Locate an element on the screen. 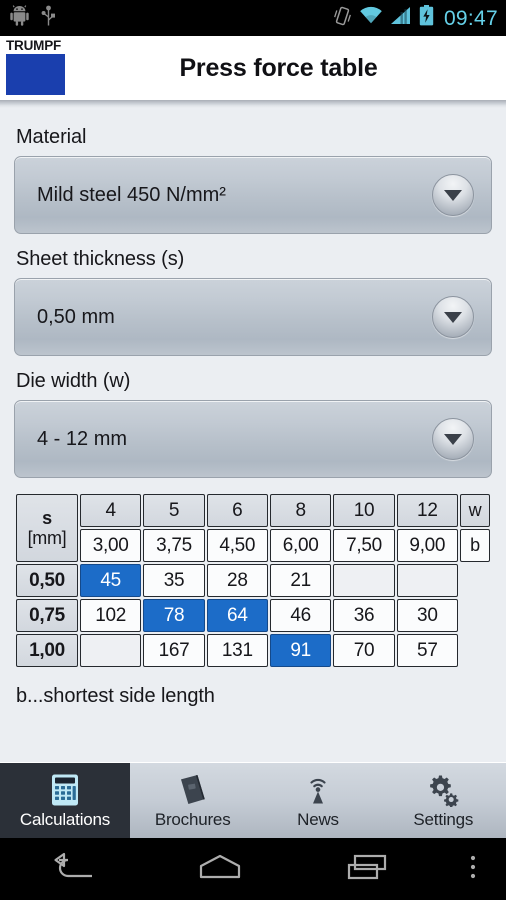  die-width-dropdown-button is located at coordinates (453, 439).